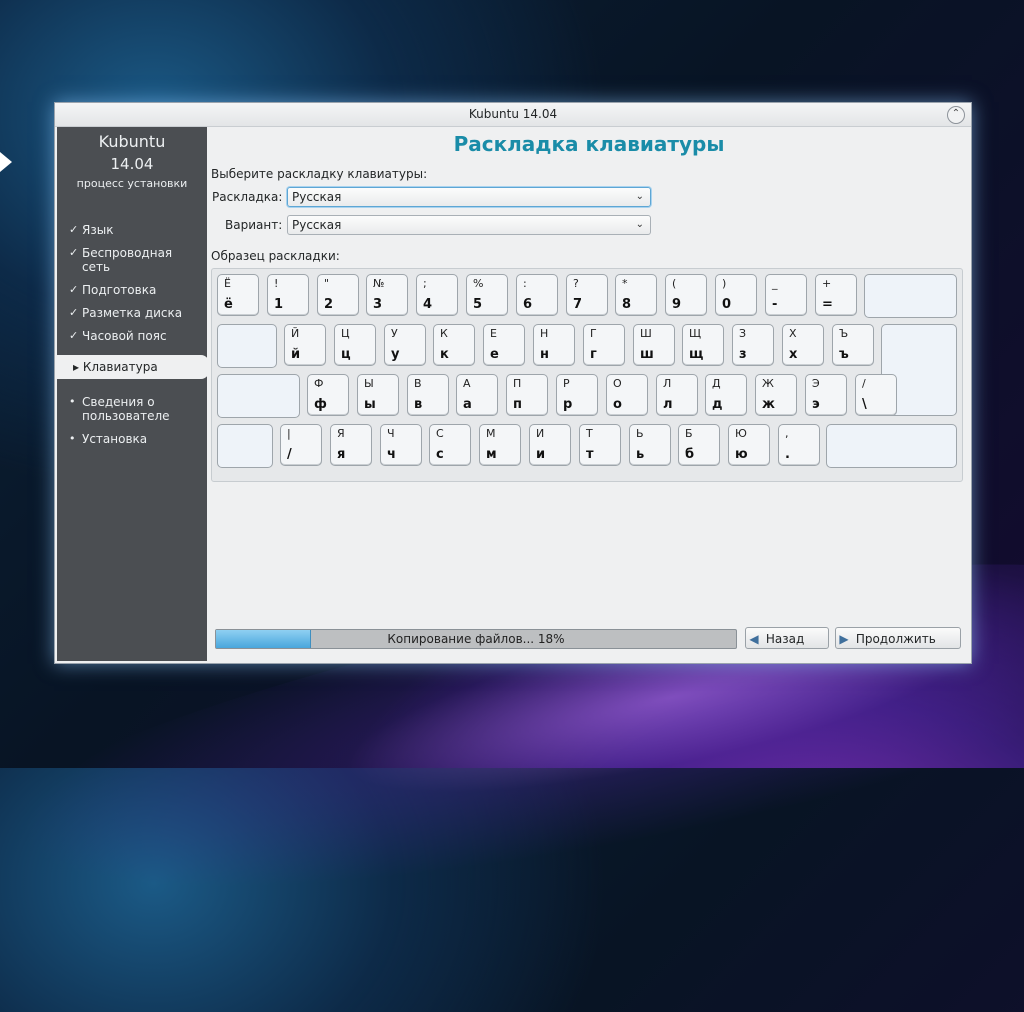 The height and width of the screenshot is (1012, 1024). What do you see at coordinates (351, 445) in the screenshot?
I see `keyboard-key: Яя` at bounding box center [351, 445].